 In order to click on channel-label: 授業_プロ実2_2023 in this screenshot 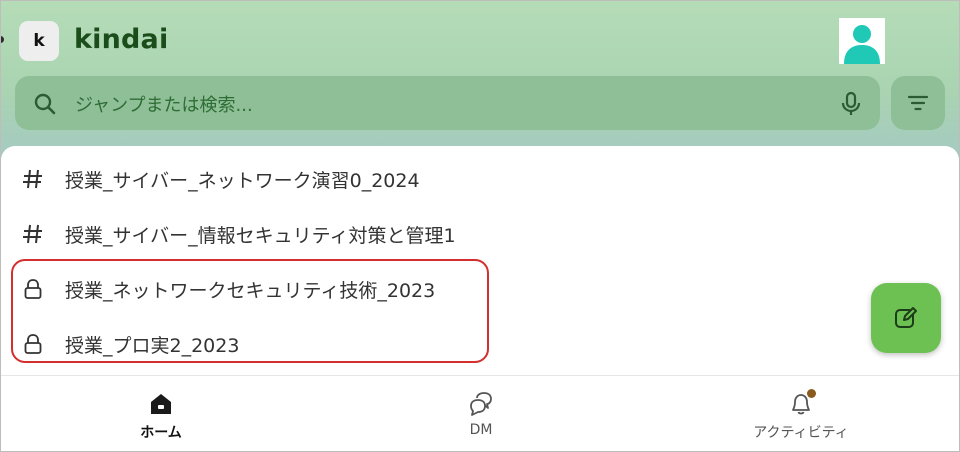, I will do `click(152, 345)`.